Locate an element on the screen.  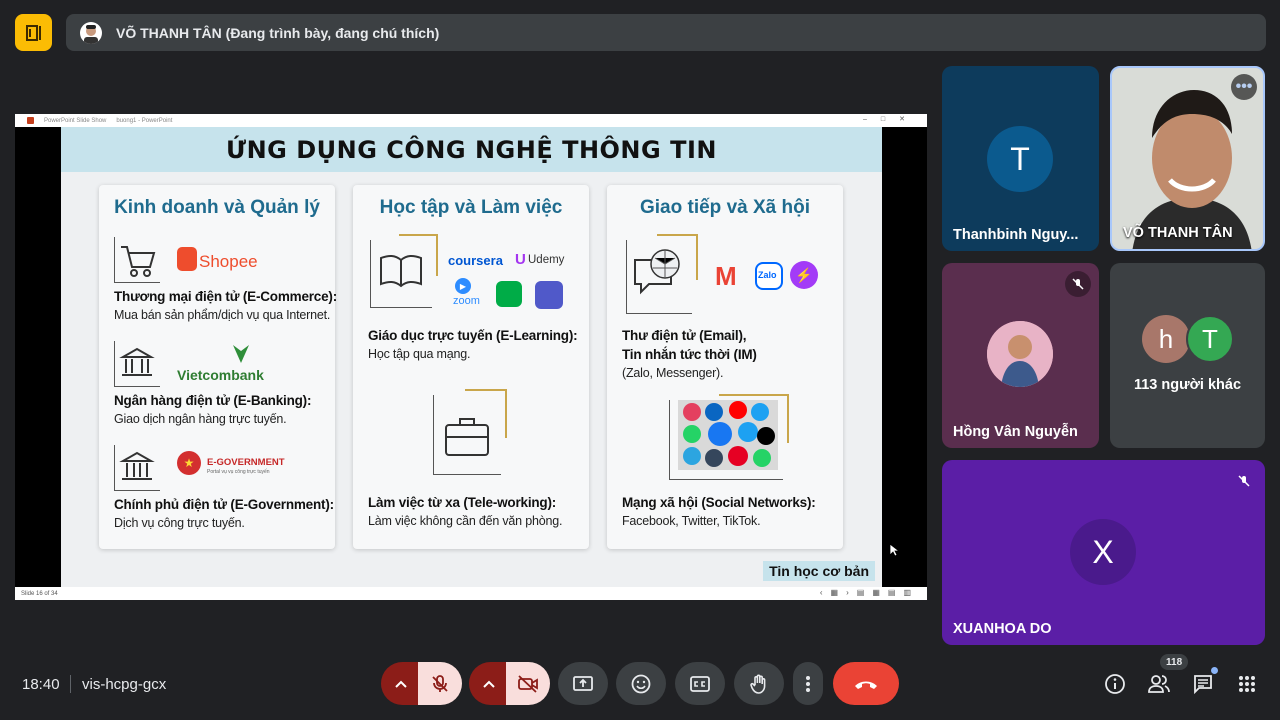
present-screen-icon is located at coordinates (583, 683).